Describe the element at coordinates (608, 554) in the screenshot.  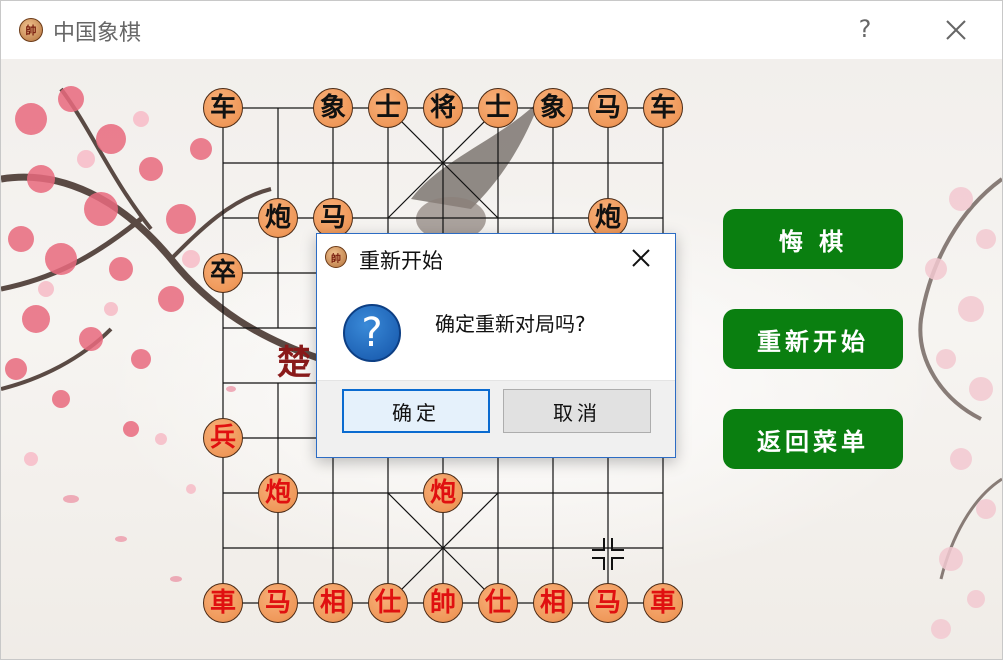
I see `move-cursor-icon` at that location.